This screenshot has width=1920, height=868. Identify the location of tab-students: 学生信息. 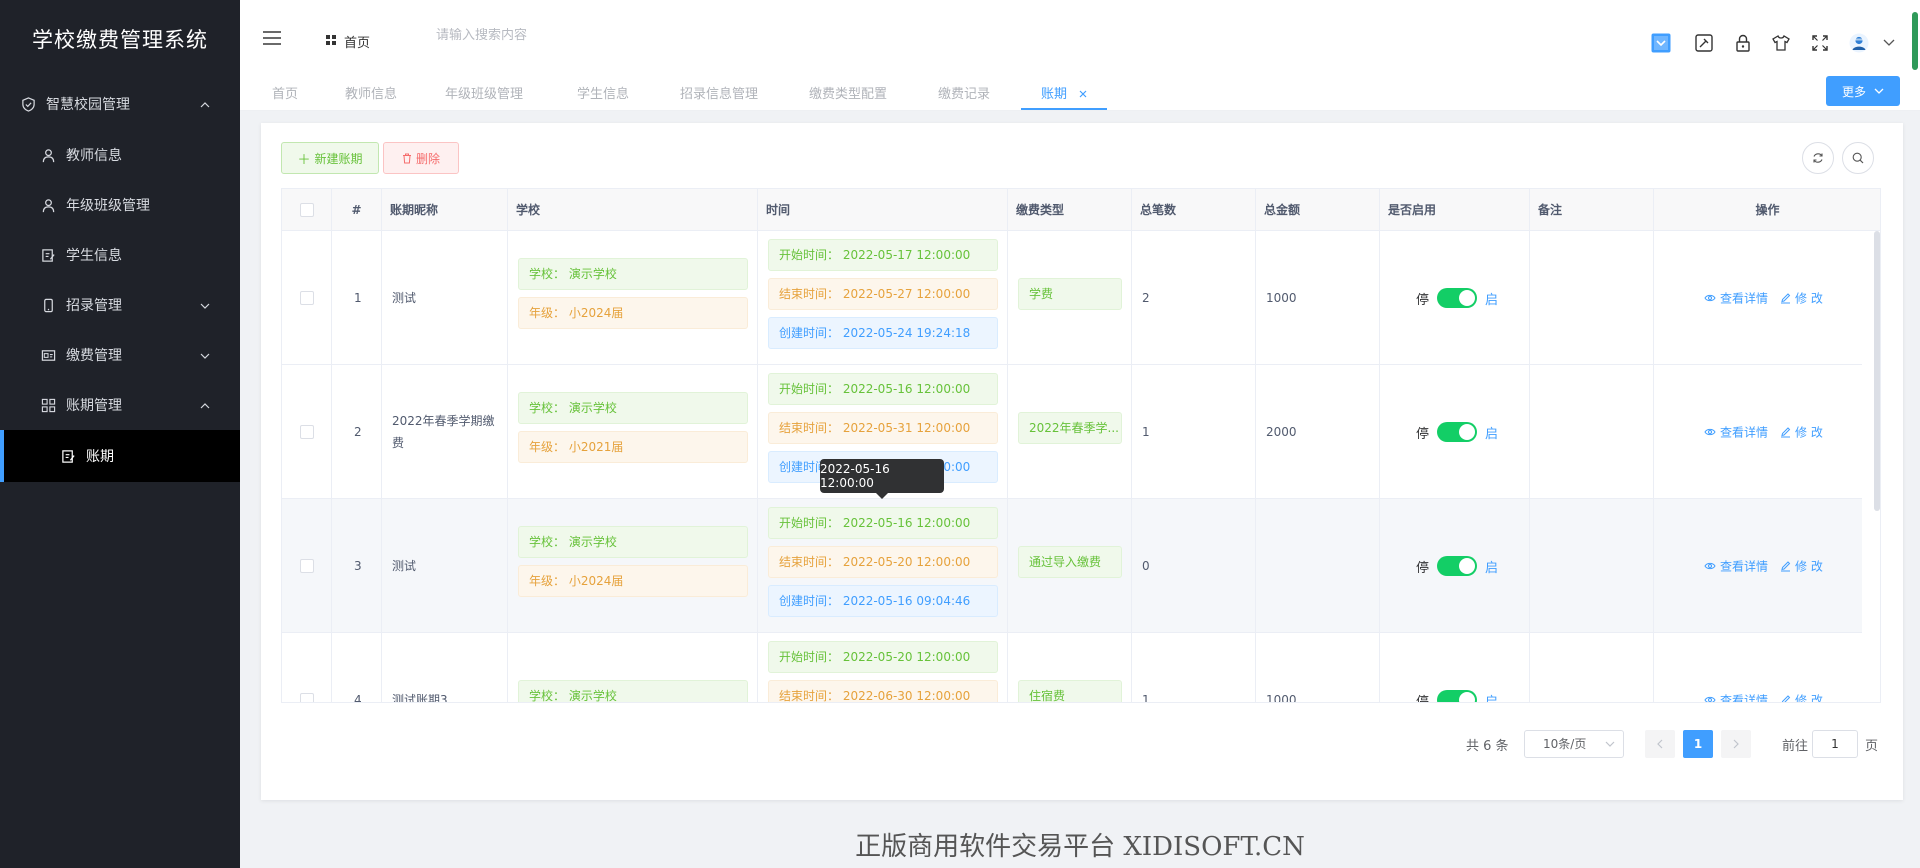
(603, 92).